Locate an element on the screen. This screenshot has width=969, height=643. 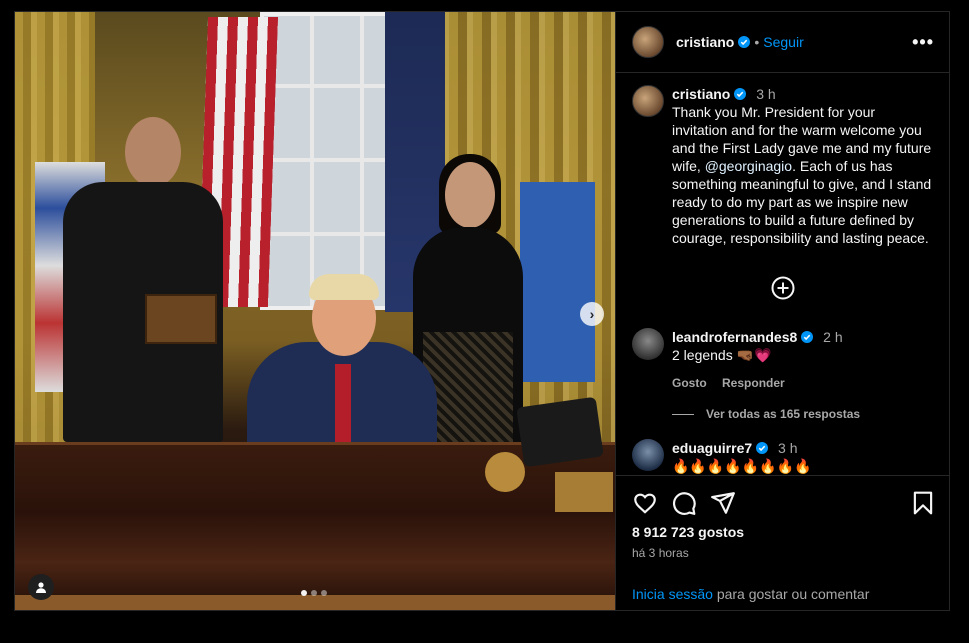
comment-text: 2 legends 🤜🏾💗 is located at coordinates (722, 355).